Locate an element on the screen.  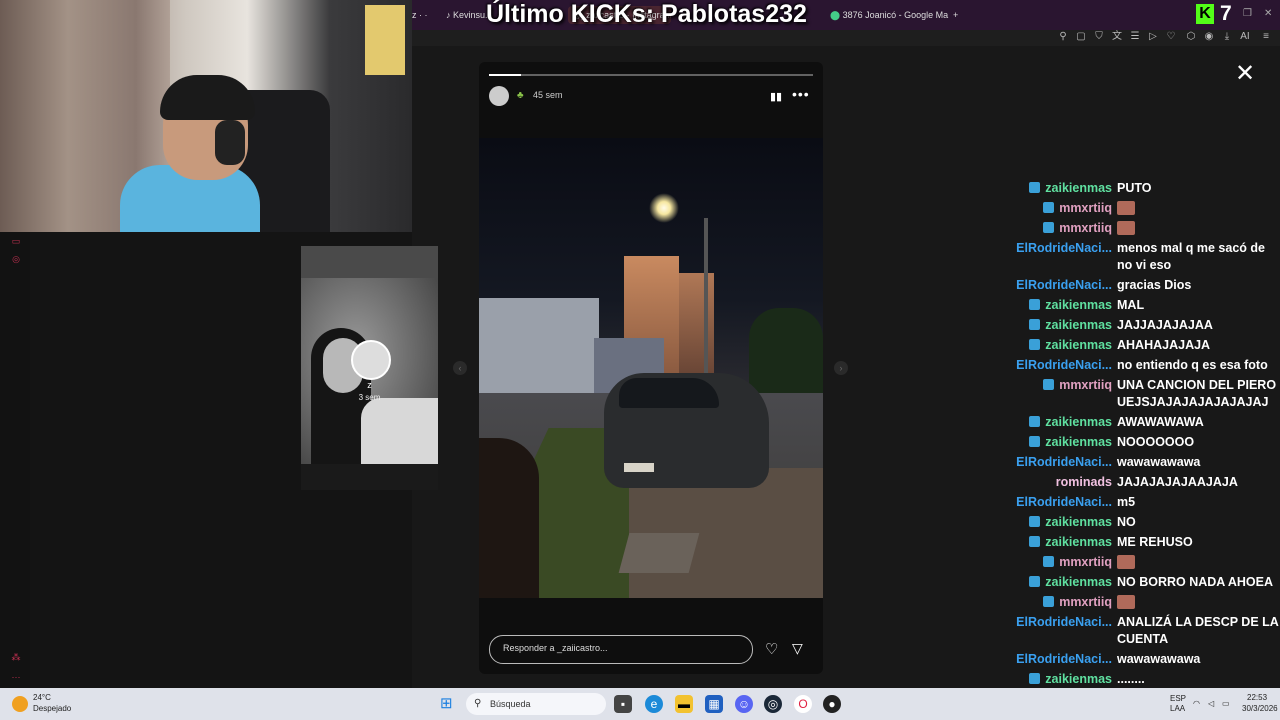
sidebar-icon-1: ▭ is located at coordinates (16, 242).